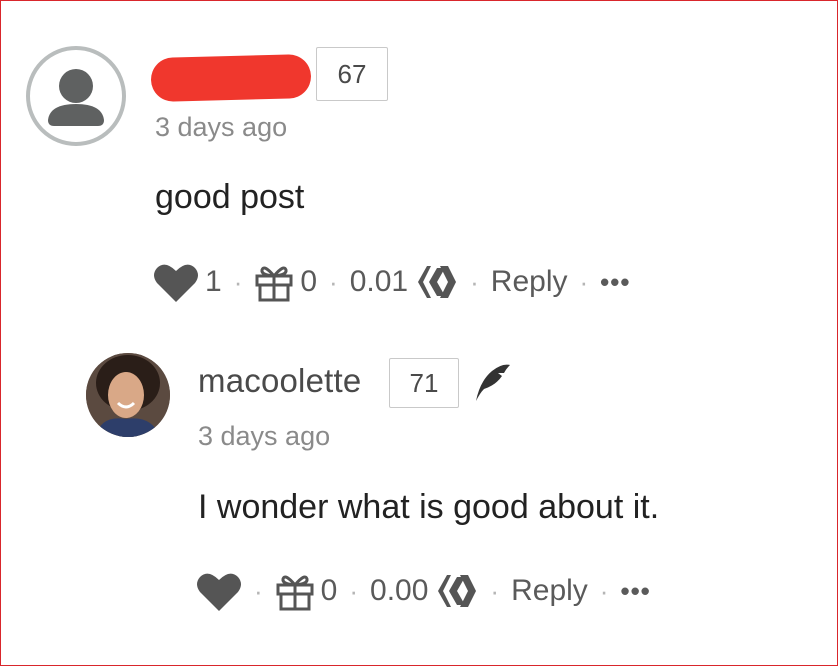 This screenshot has width=838, height=666. I want to click on comment-body: good post, so click(230, 197).